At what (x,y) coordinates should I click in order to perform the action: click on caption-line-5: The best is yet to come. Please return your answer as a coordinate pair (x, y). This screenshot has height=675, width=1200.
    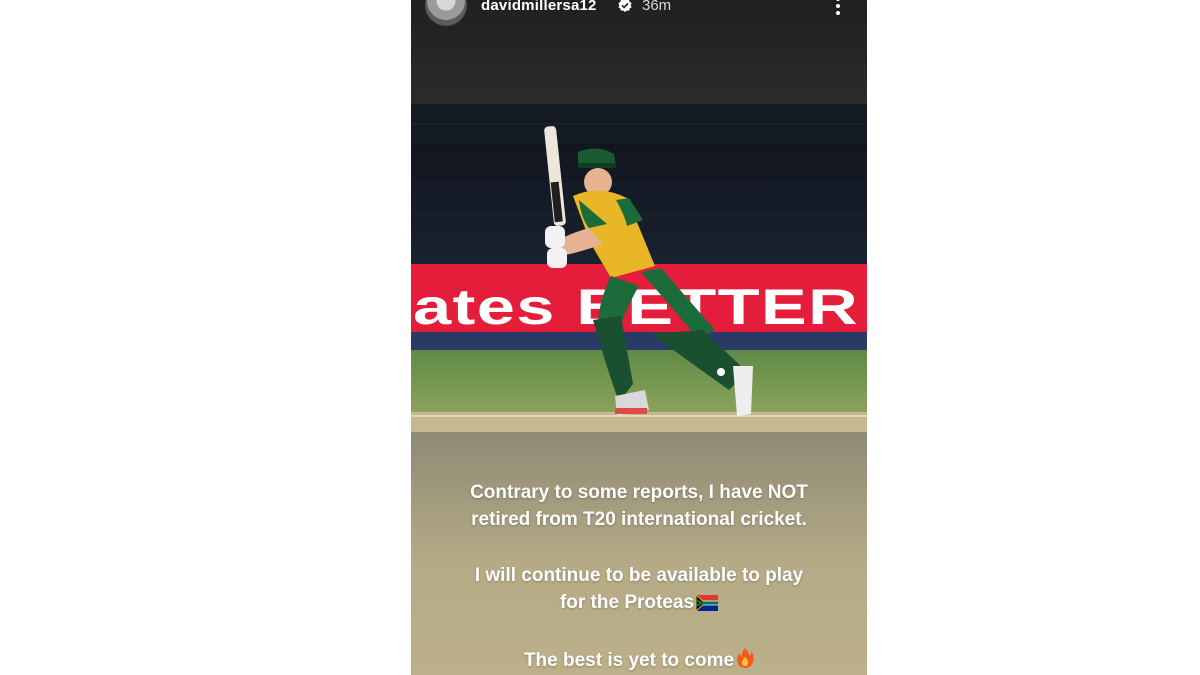
    Looking at the image, I should click on (639, 660).